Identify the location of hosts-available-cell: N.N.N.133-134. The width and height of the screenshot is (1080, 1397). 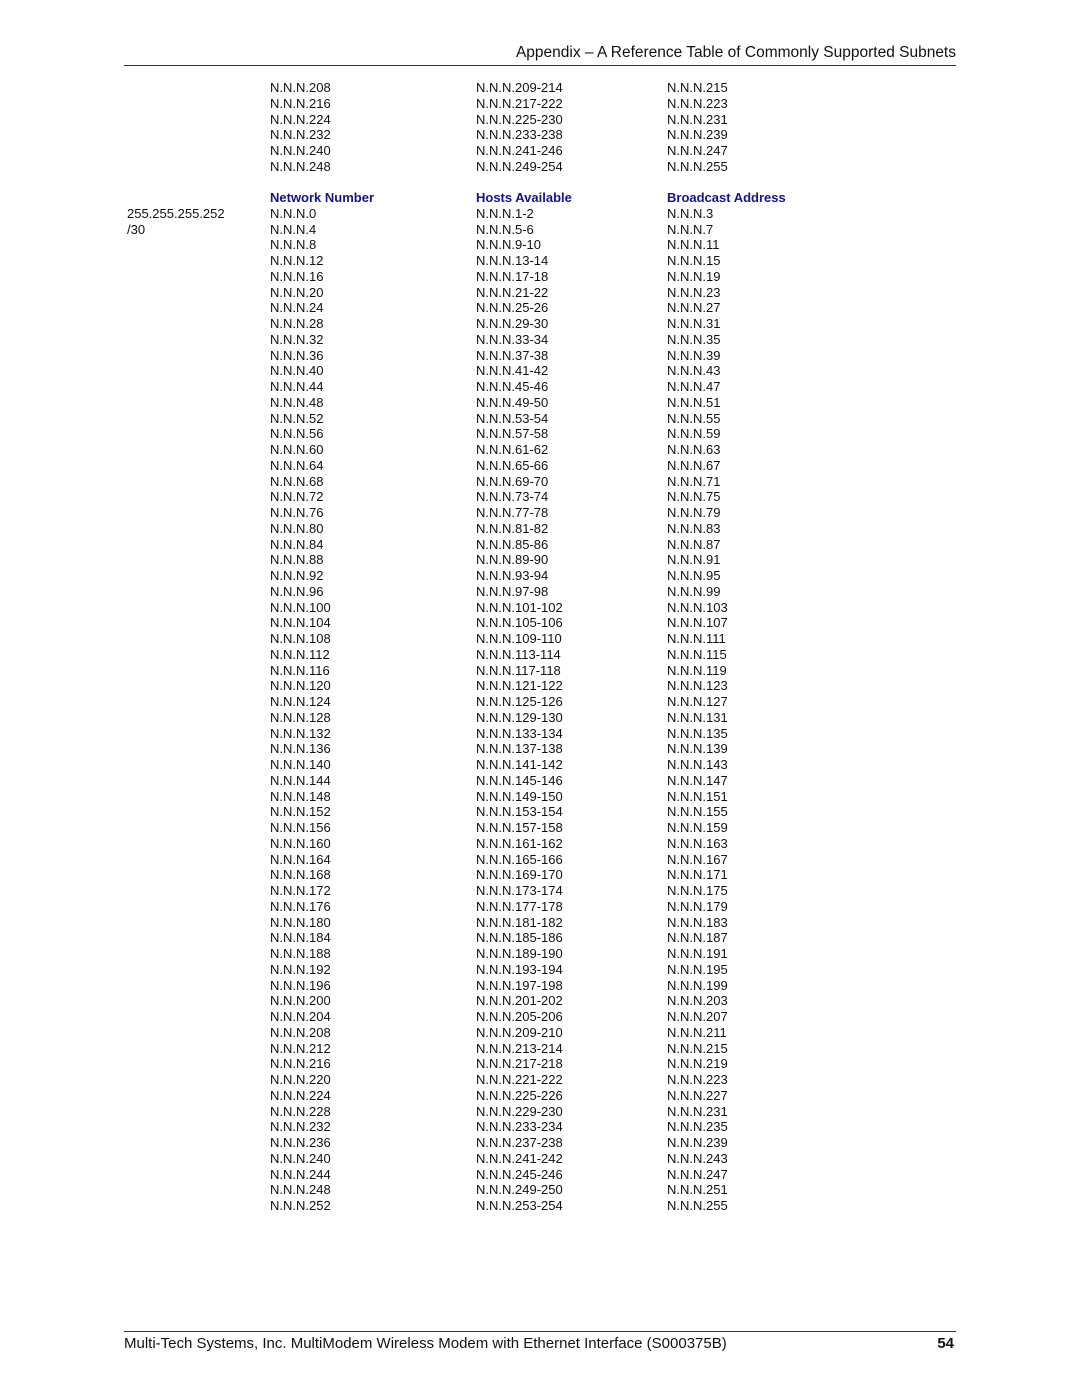
(519, 733).